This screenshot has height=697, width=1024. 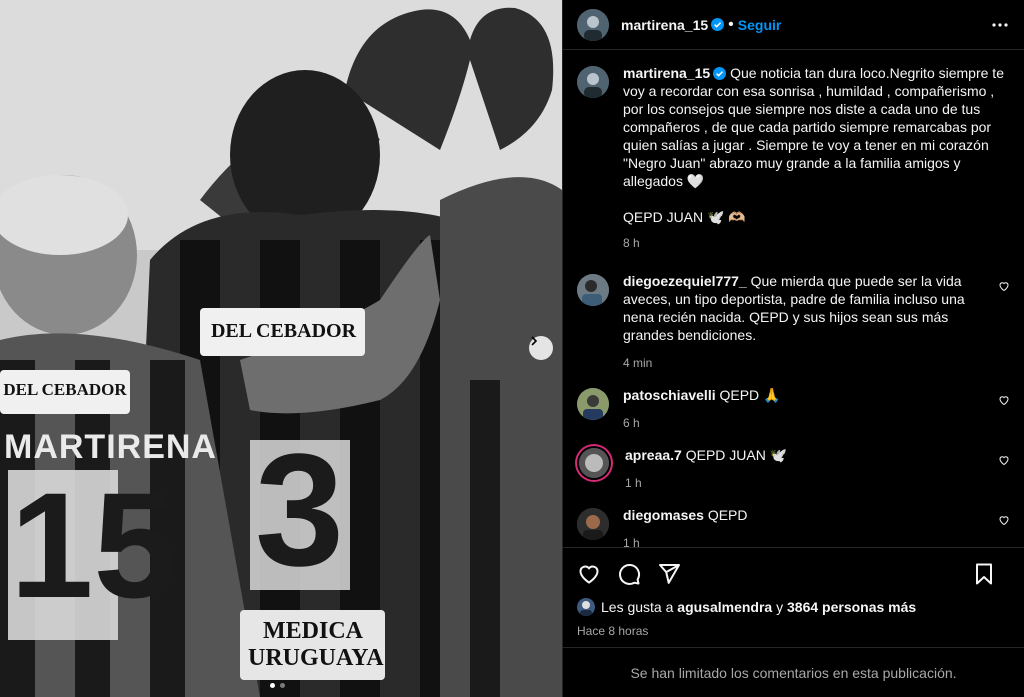 What do you see at coordinates (685, 281) in the screenshot?
I see `commenter-username: diegoezequiel777_` at bounding box center [685, 281].